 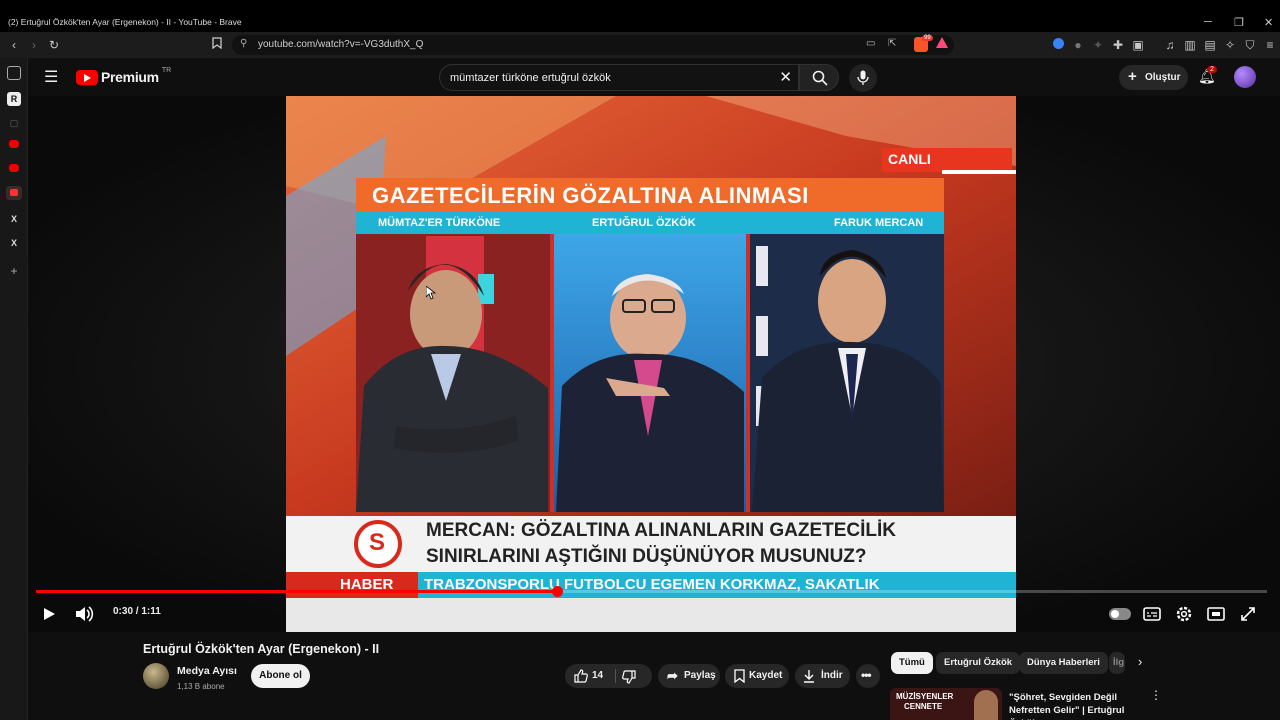 I want to click on screenshot-icon: ▣, so click(x=1138, y=45).